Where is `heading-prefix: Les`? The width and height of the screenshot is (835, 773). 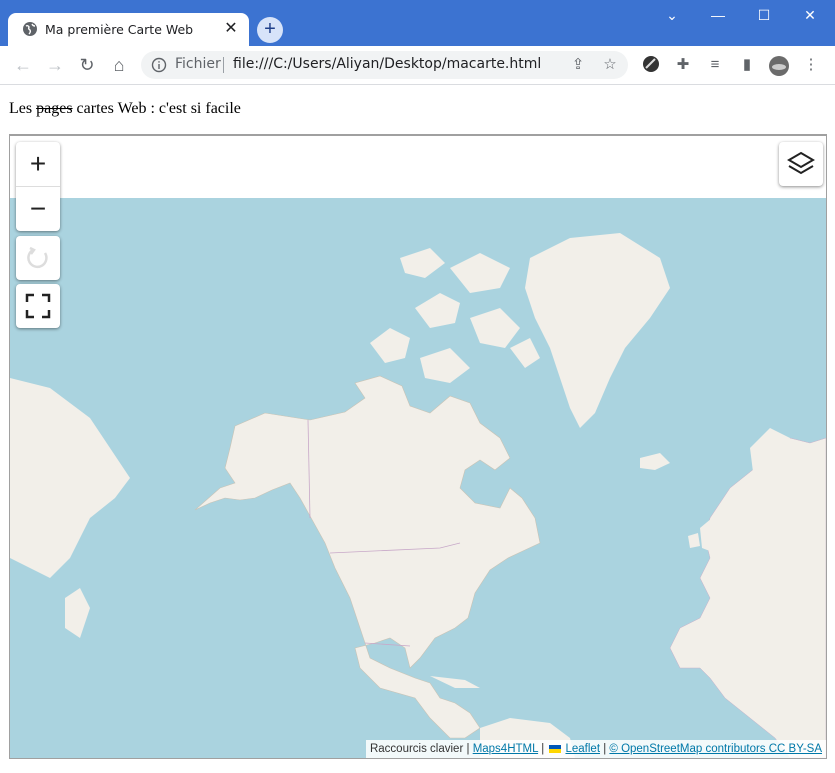 heading-prefix: Les is located at coordinates (23, 108).